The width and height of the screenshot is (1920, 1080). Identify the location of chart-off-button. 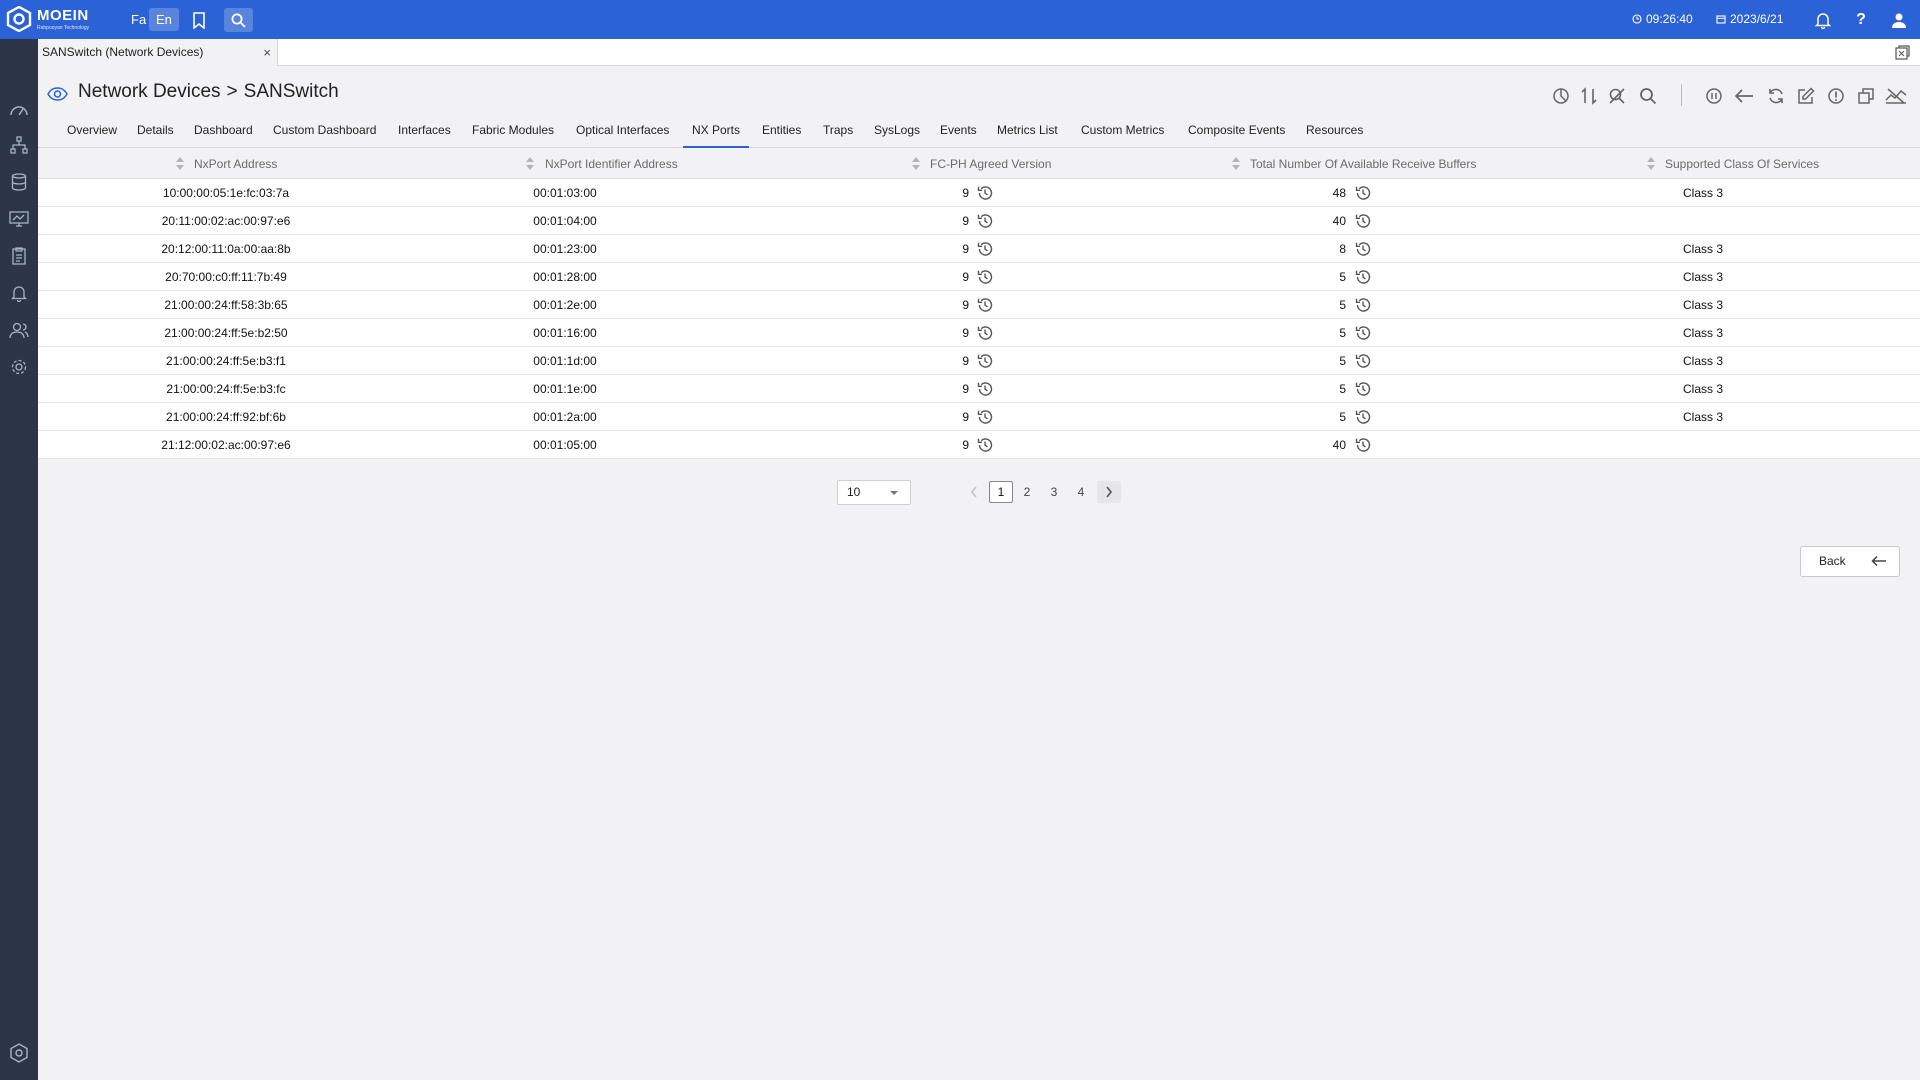
(1896, 96).